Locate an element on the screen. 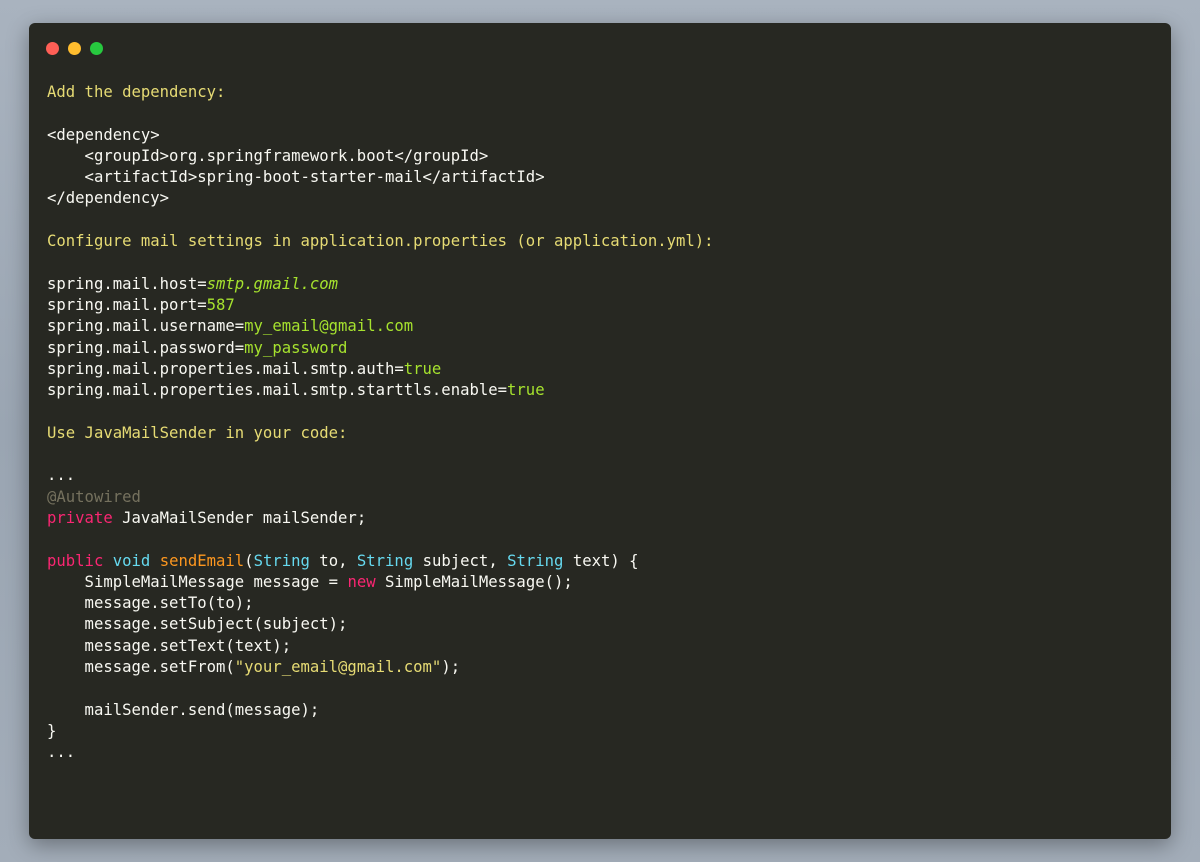 The height and width of the screenshot is (862, 1200). prop-value: smtp.gmail.com is located at coordinates (272, 283).